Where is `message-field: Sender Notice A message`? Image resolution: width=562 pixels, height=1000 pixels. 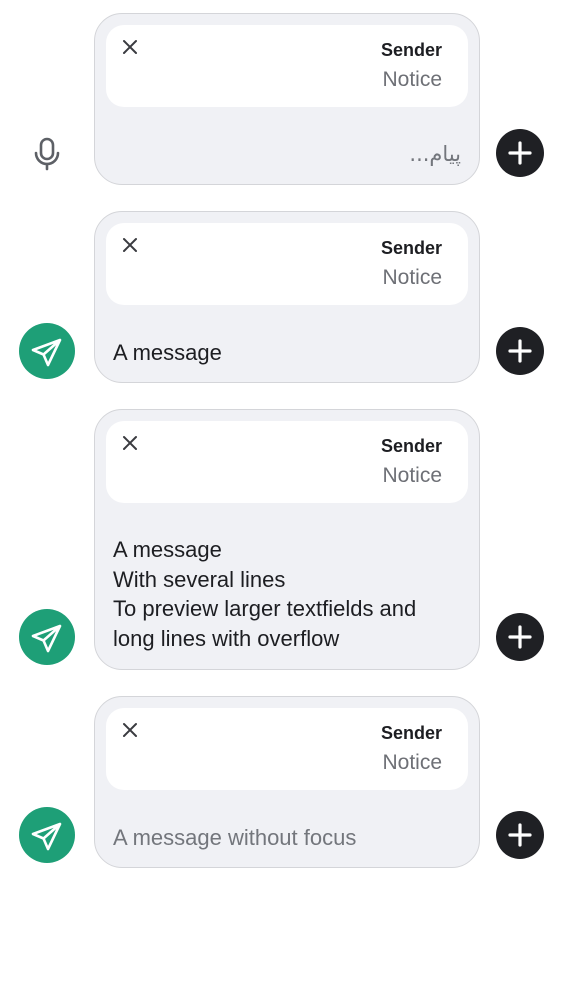
message-field: Sender Notice A message is located at coordinates (287, 297).